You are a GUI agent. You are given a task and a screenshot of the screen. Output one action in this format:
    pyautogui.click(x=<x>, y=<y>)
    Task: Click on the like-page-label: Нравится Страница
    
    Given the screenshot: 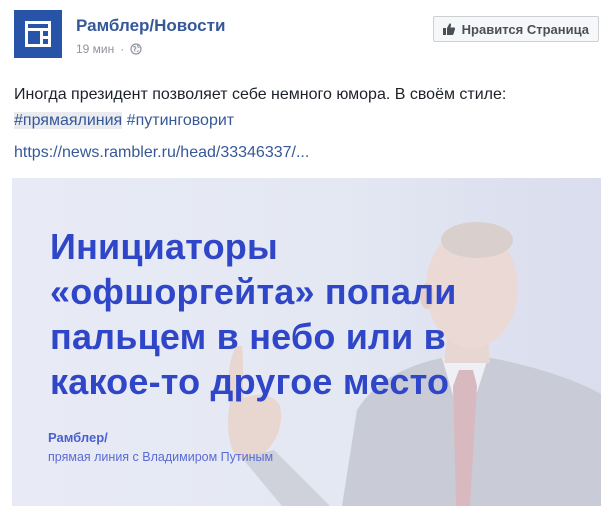 What is the action you would take?
    pyautogui.click(x=525, y=29)
    